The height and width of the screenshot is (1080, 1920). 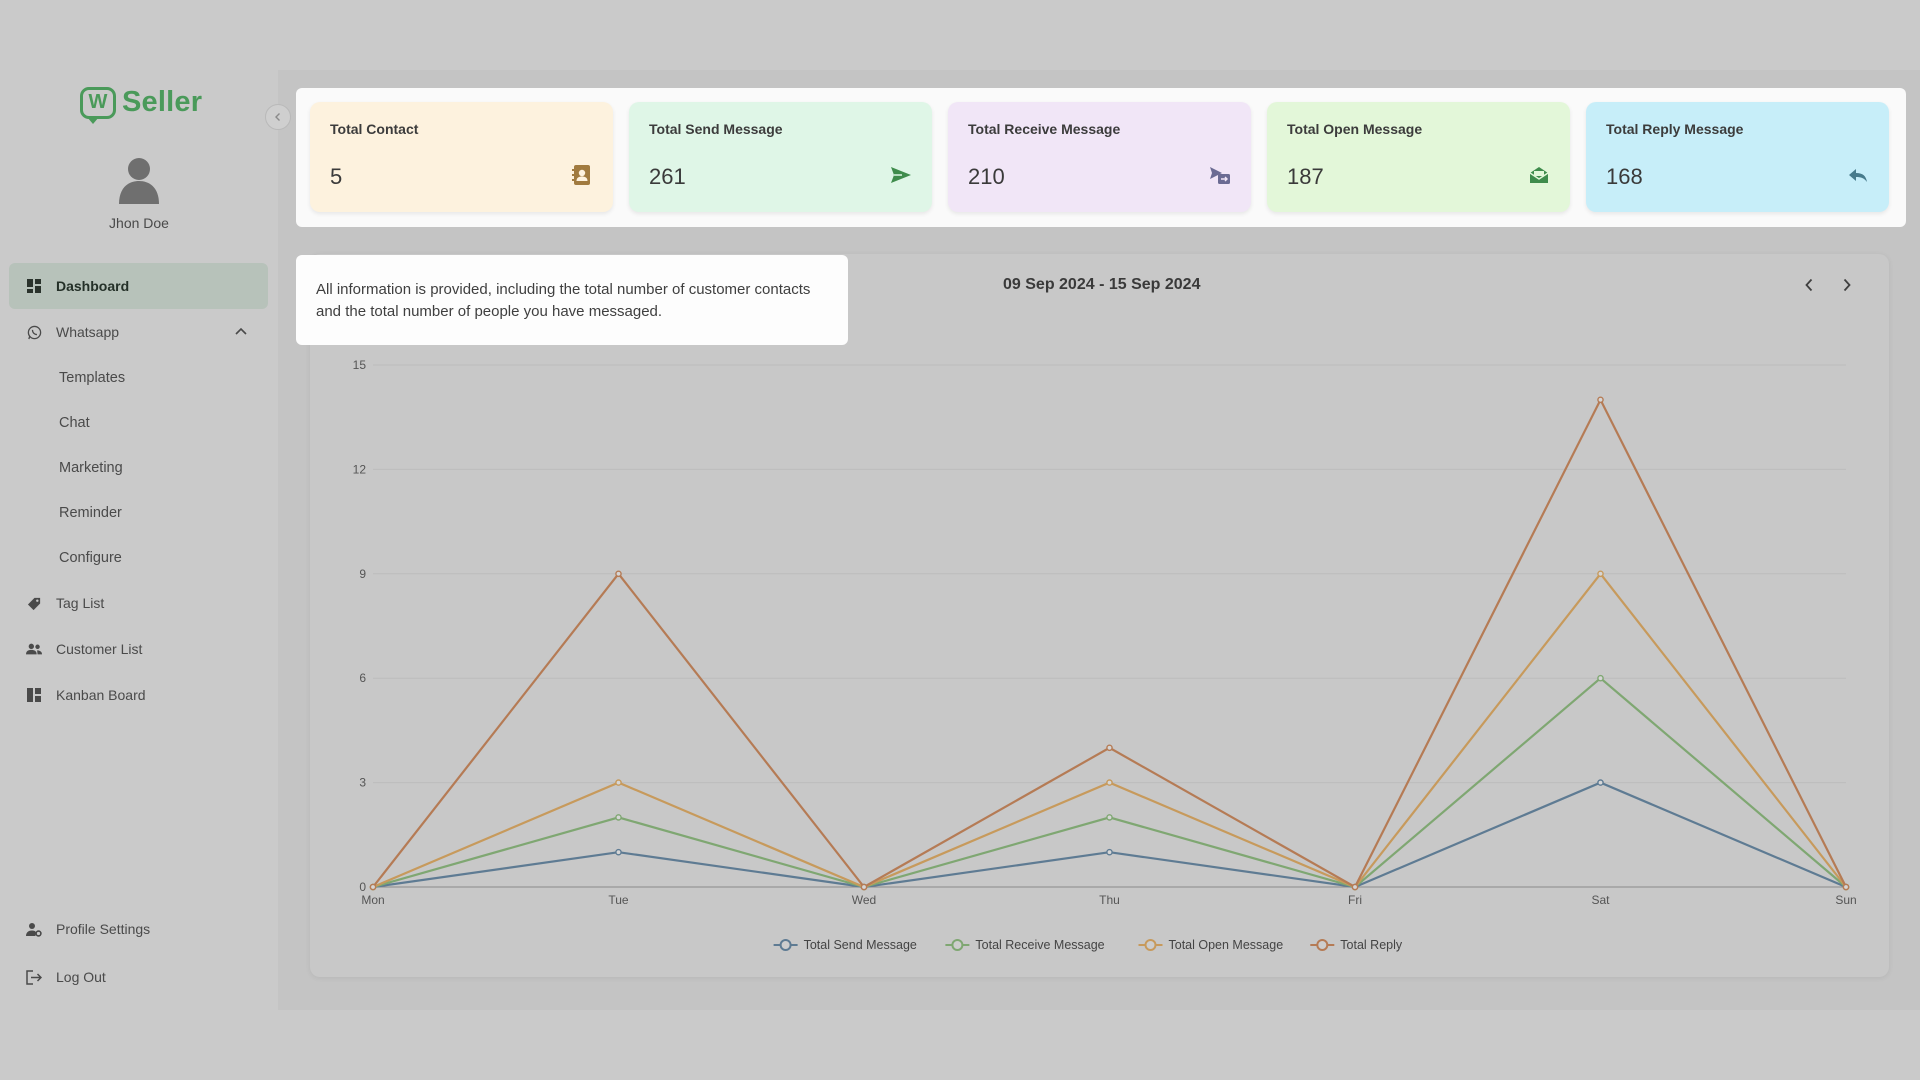 What do you see at coordinates (1220, 175) in the screenshot?
I see `receive-icon` at bounding box center [1220, 175].